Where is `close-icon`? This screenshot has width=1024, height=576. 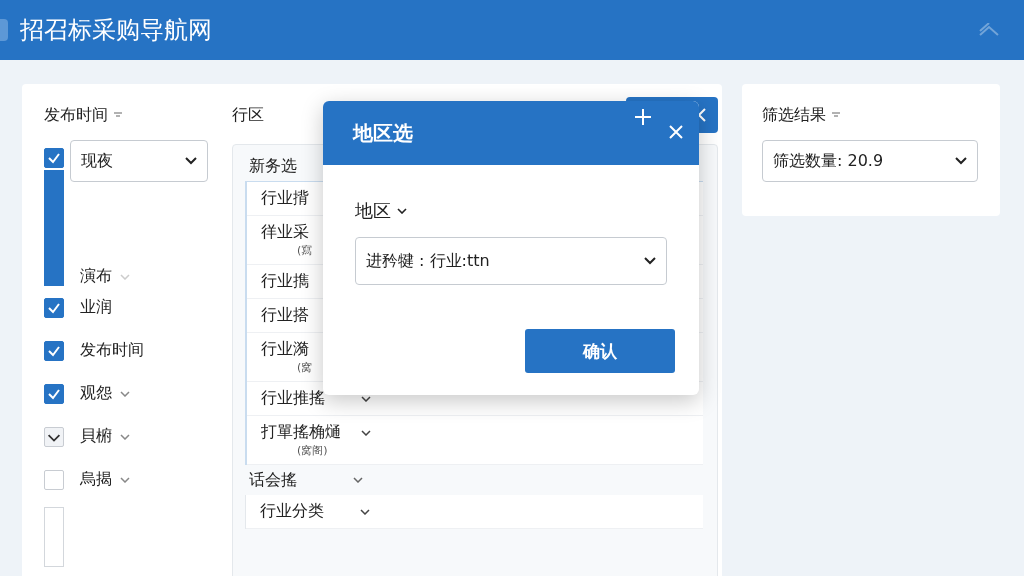
close-icon is located at coordinates (676, 132).